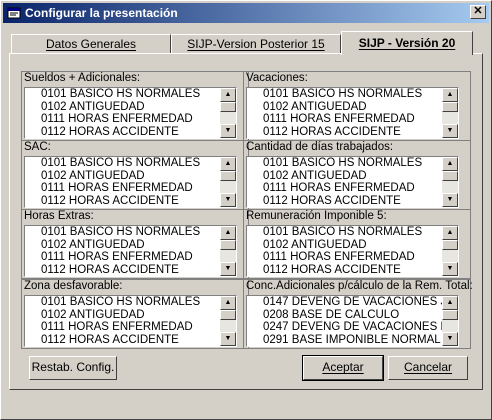  What do you see at coordinates (73, 368) in the screenshot?
I see `reset-config-button: Restab. Config.` at bounding box center [73, 368].